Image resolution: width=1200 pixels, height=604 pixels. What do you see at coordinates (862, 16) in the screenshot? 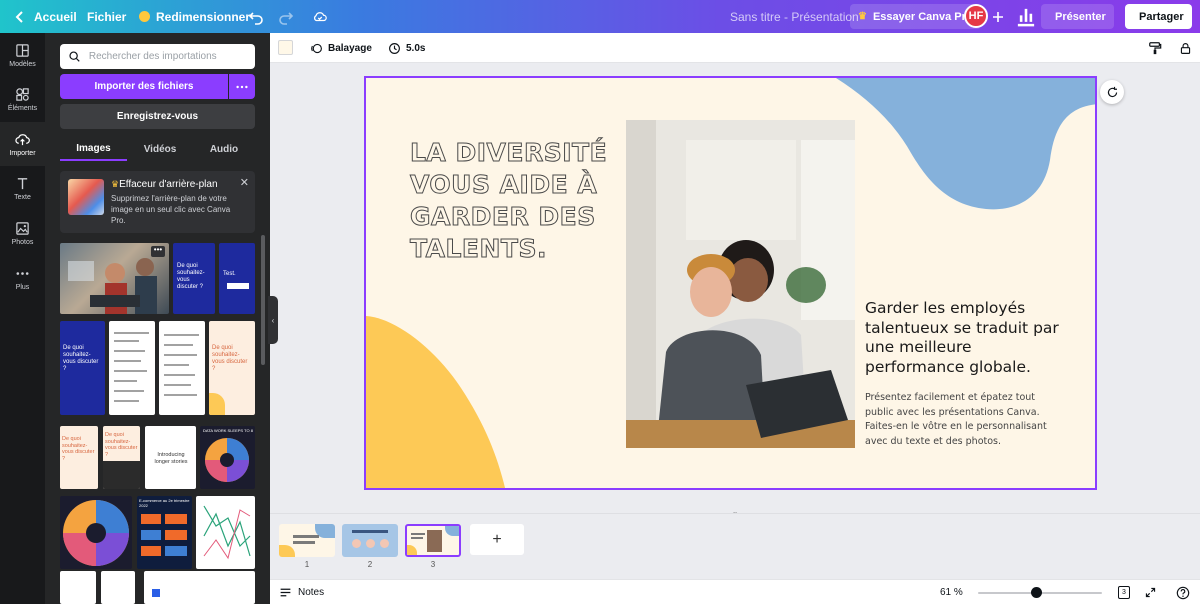
I see `crown-icon: ♛` at bounding box center [862, 16].